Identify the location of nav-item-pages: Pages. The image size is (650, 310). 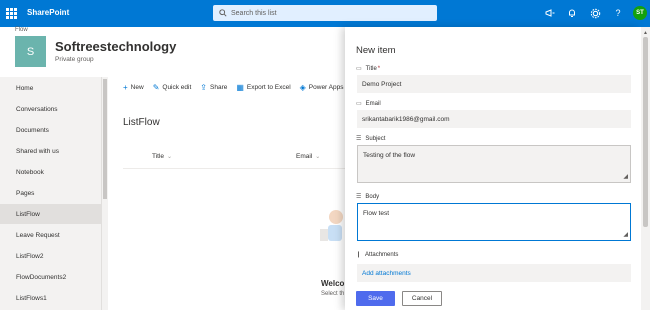
(50, 193).